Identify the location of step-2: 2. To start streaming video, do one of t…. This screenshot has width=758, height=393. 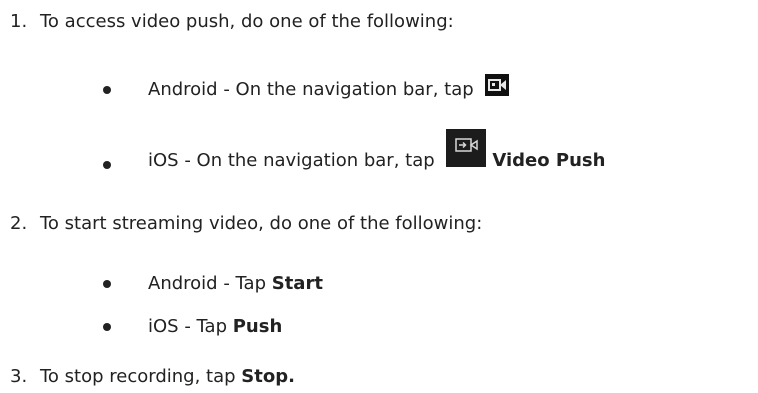
(246, 224).